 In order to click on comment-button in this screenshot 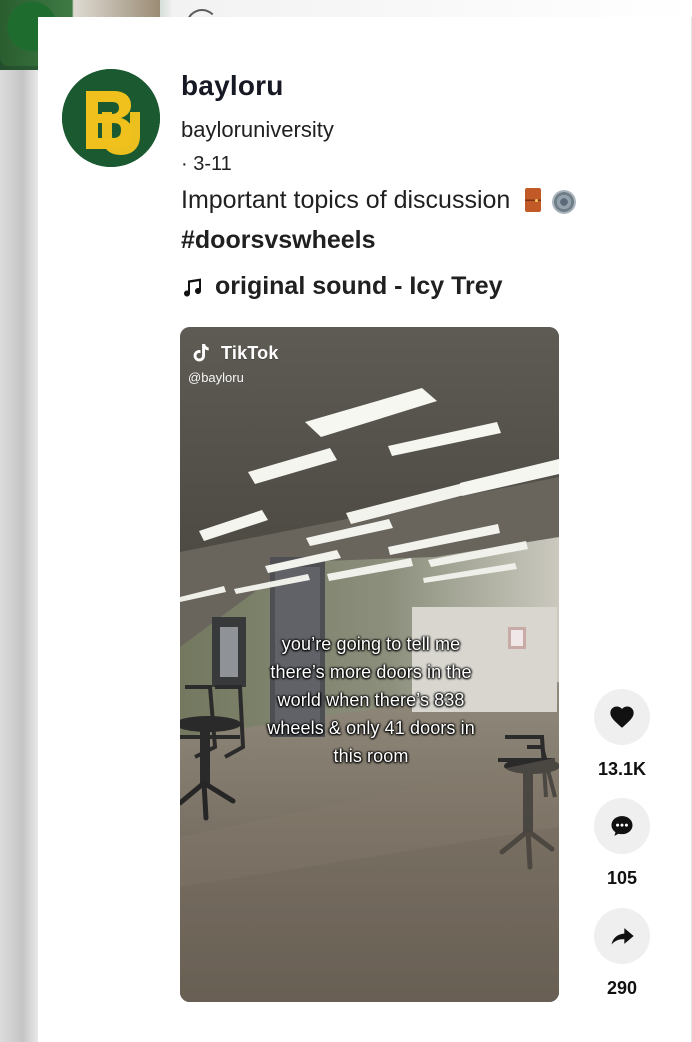, I will do `click(622, 826)`.